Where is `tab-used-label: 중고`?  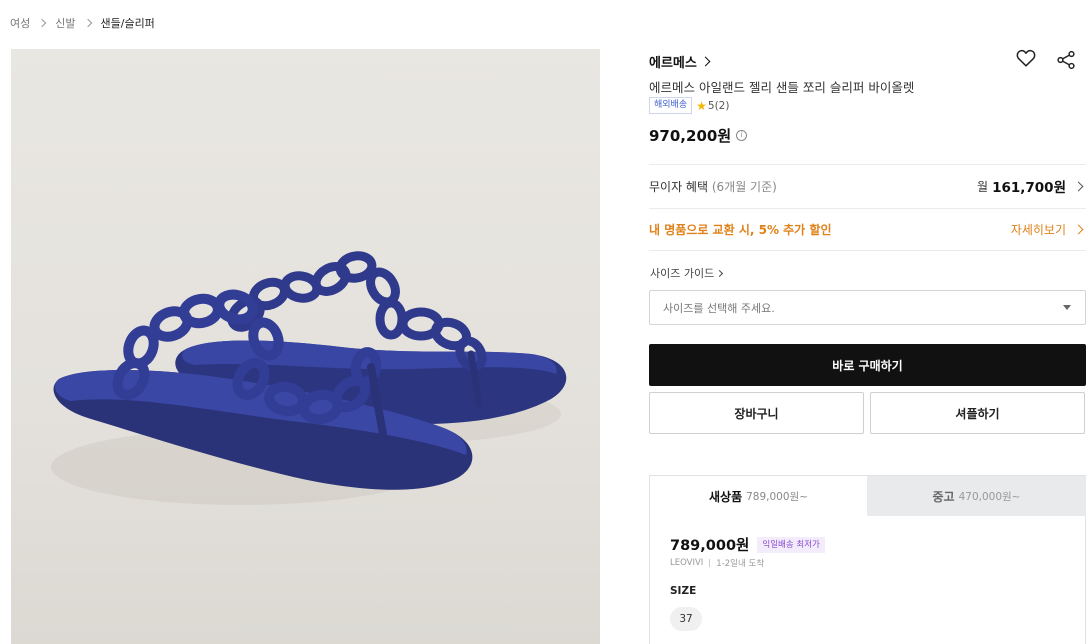 tab-used-label: 중고 is located at coordinates (943, 496).